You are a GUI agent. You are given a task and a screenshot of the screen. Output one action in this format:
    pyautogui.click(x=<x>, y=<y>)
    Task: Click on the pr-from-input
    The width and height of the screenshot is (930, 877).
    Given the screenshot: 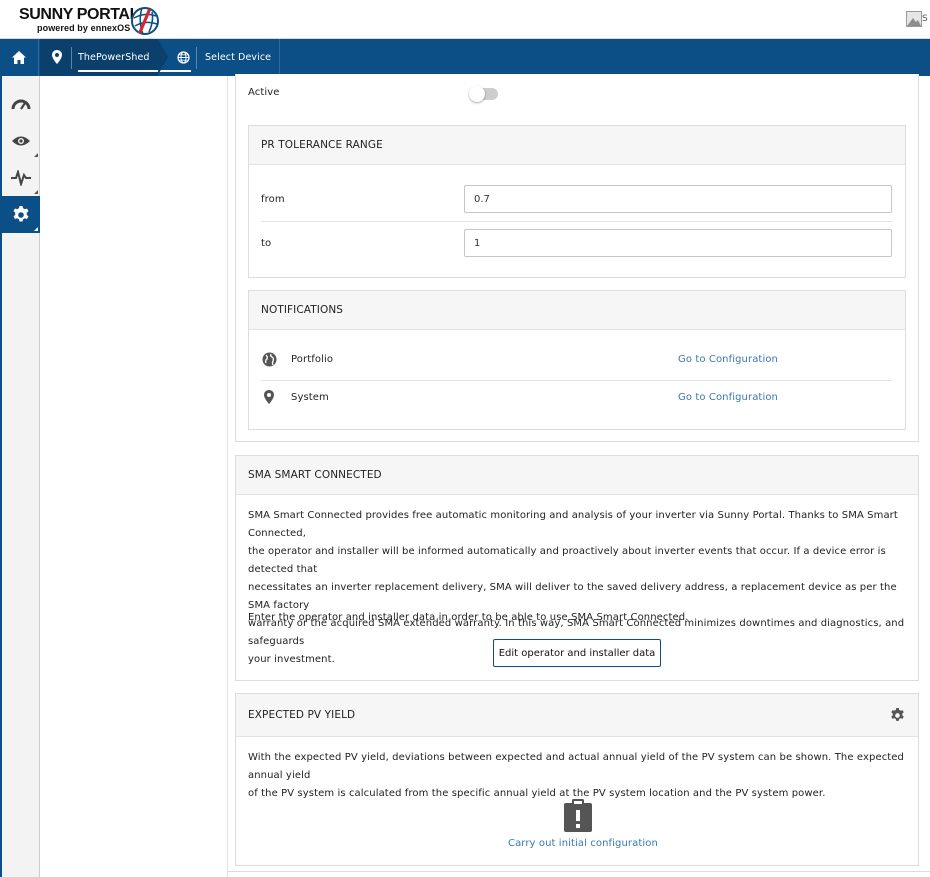 What is the action you would take?
    pyautogui.click(x=678, y=199)
    